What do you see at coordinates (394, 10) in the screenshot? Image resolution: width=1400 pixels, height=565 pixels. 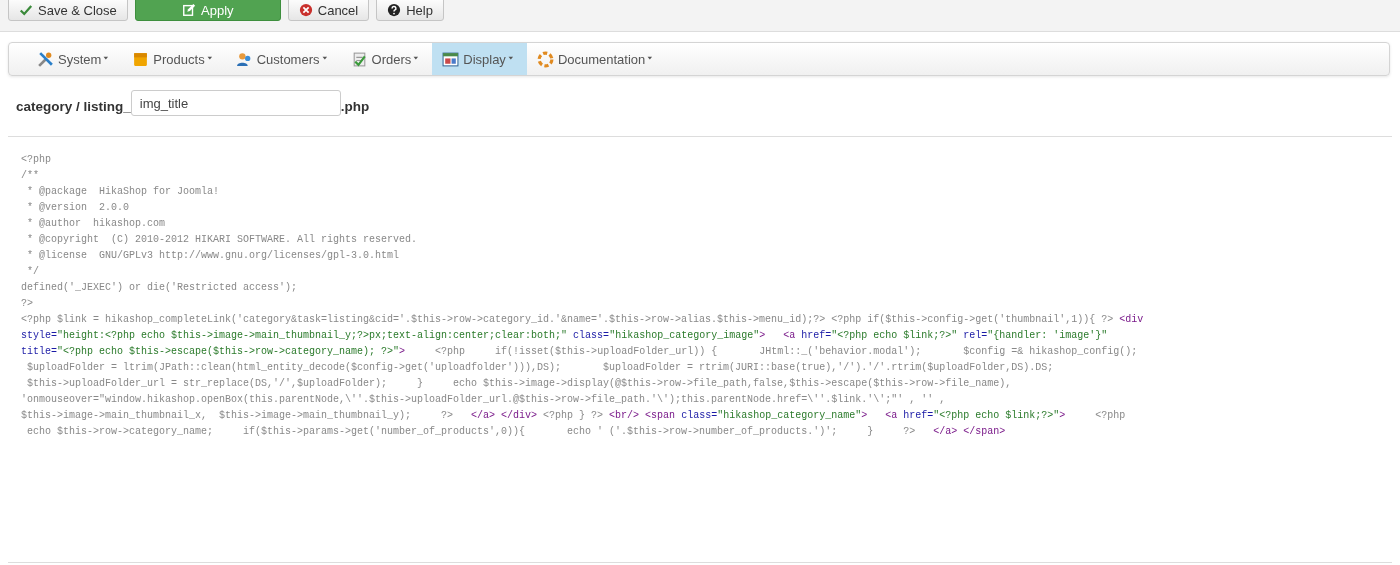 I see `help-icon` at bounding box center [394, 10].